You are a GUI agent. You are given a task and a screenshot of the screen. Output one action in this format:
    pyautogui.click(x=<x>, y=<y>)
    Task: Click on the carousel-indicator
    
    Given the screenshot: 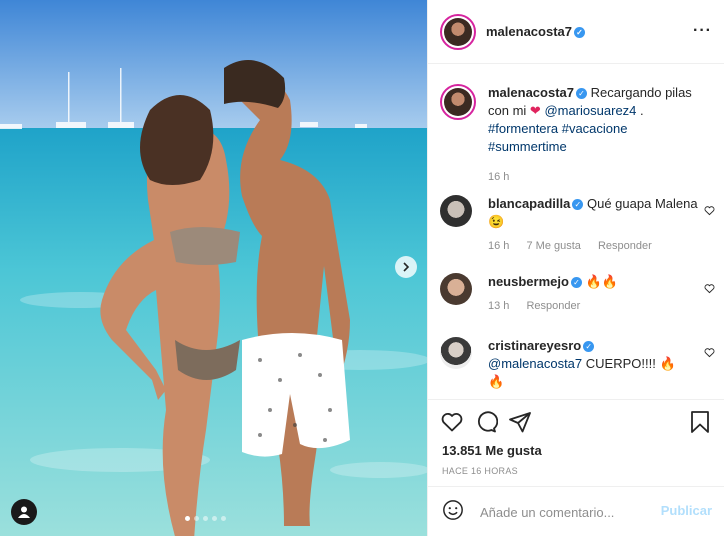 What is the action you would take?
    pyautogui.click(x=205, y=518)
    